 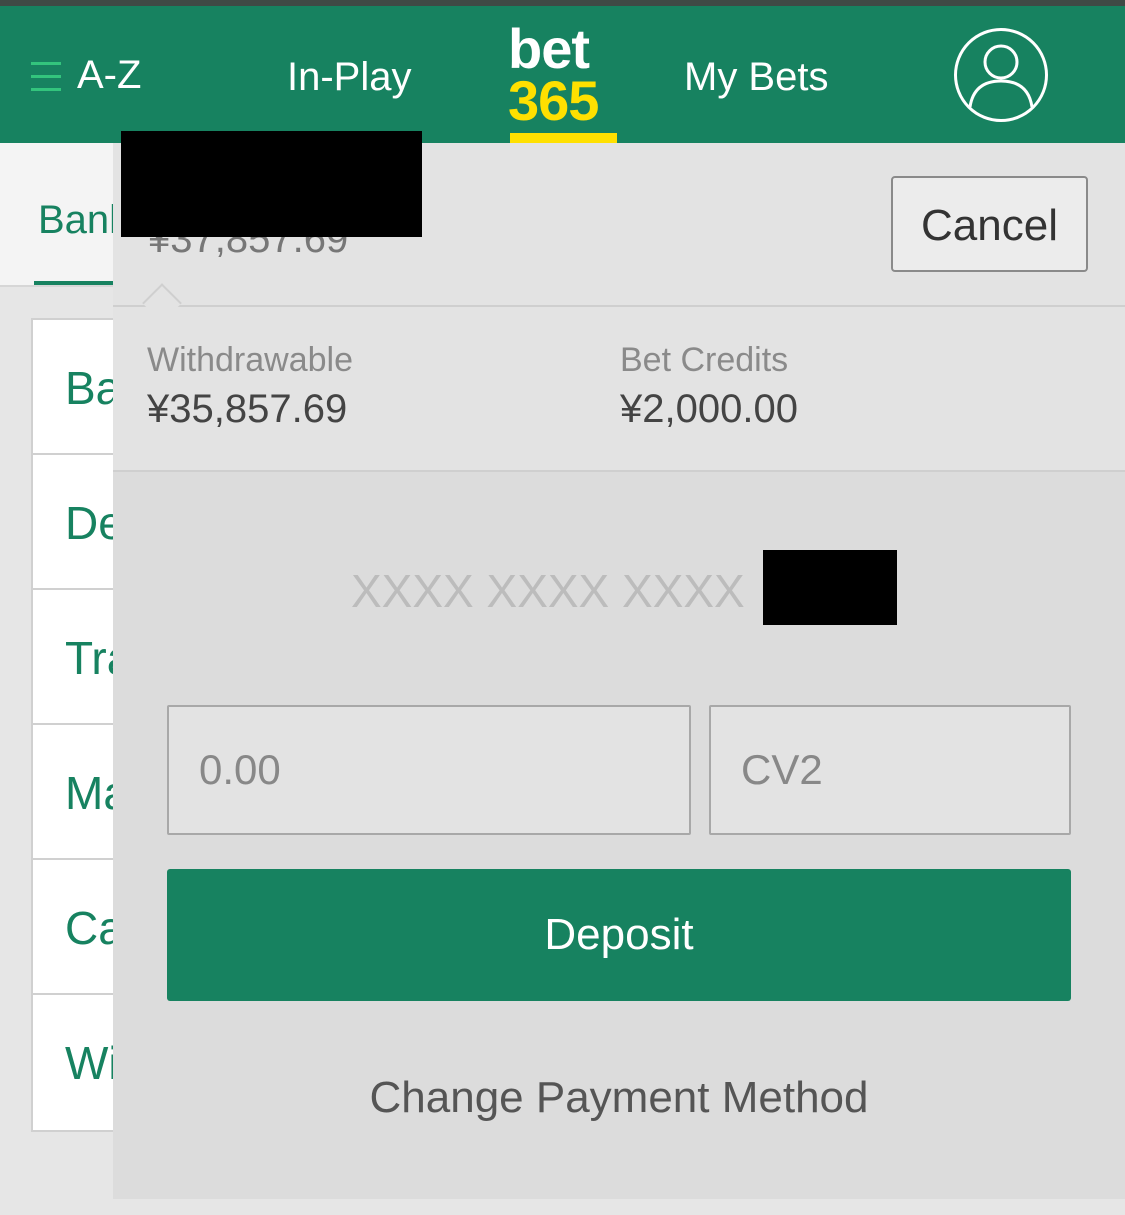 I want to click on top-nav-bar: A-Z In-Play bet 365 My Bets, so click(x=562, y=74).